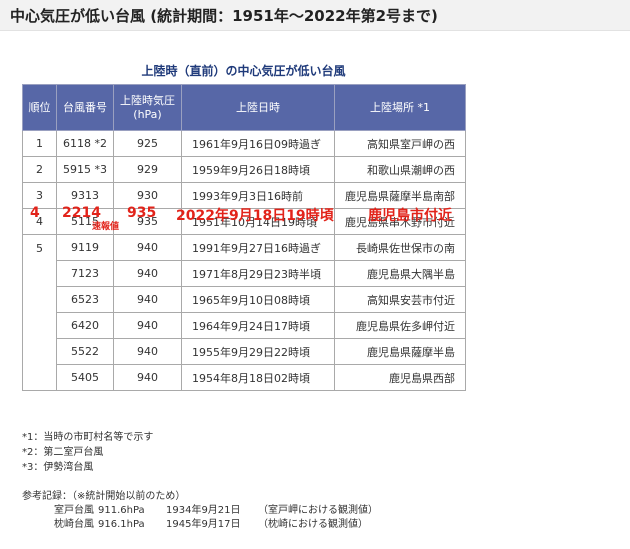  I want to click on reference-record: 枕崎台風 916.1hPa 1945年9月17日 （枕崎における観測値）, so click(200, 525).